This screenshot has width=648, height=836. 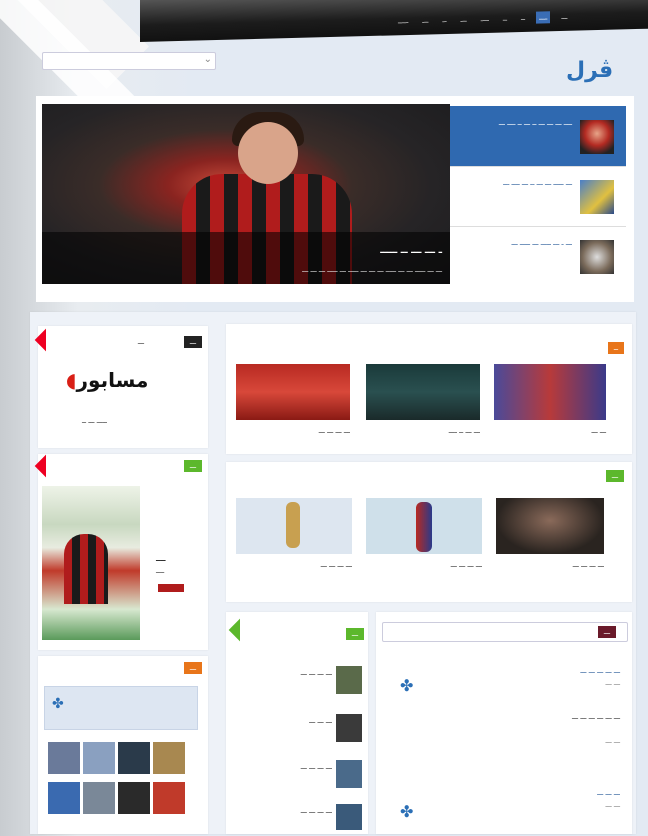 I want to click on social-widget: ـــ ✤, so click(x=123, y=745).